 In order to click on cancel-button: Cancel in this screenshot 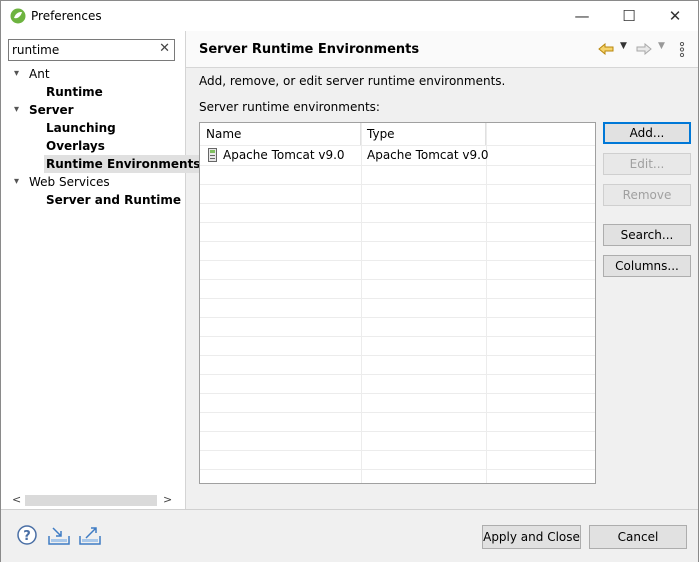, I will do `click(638, 537)`.